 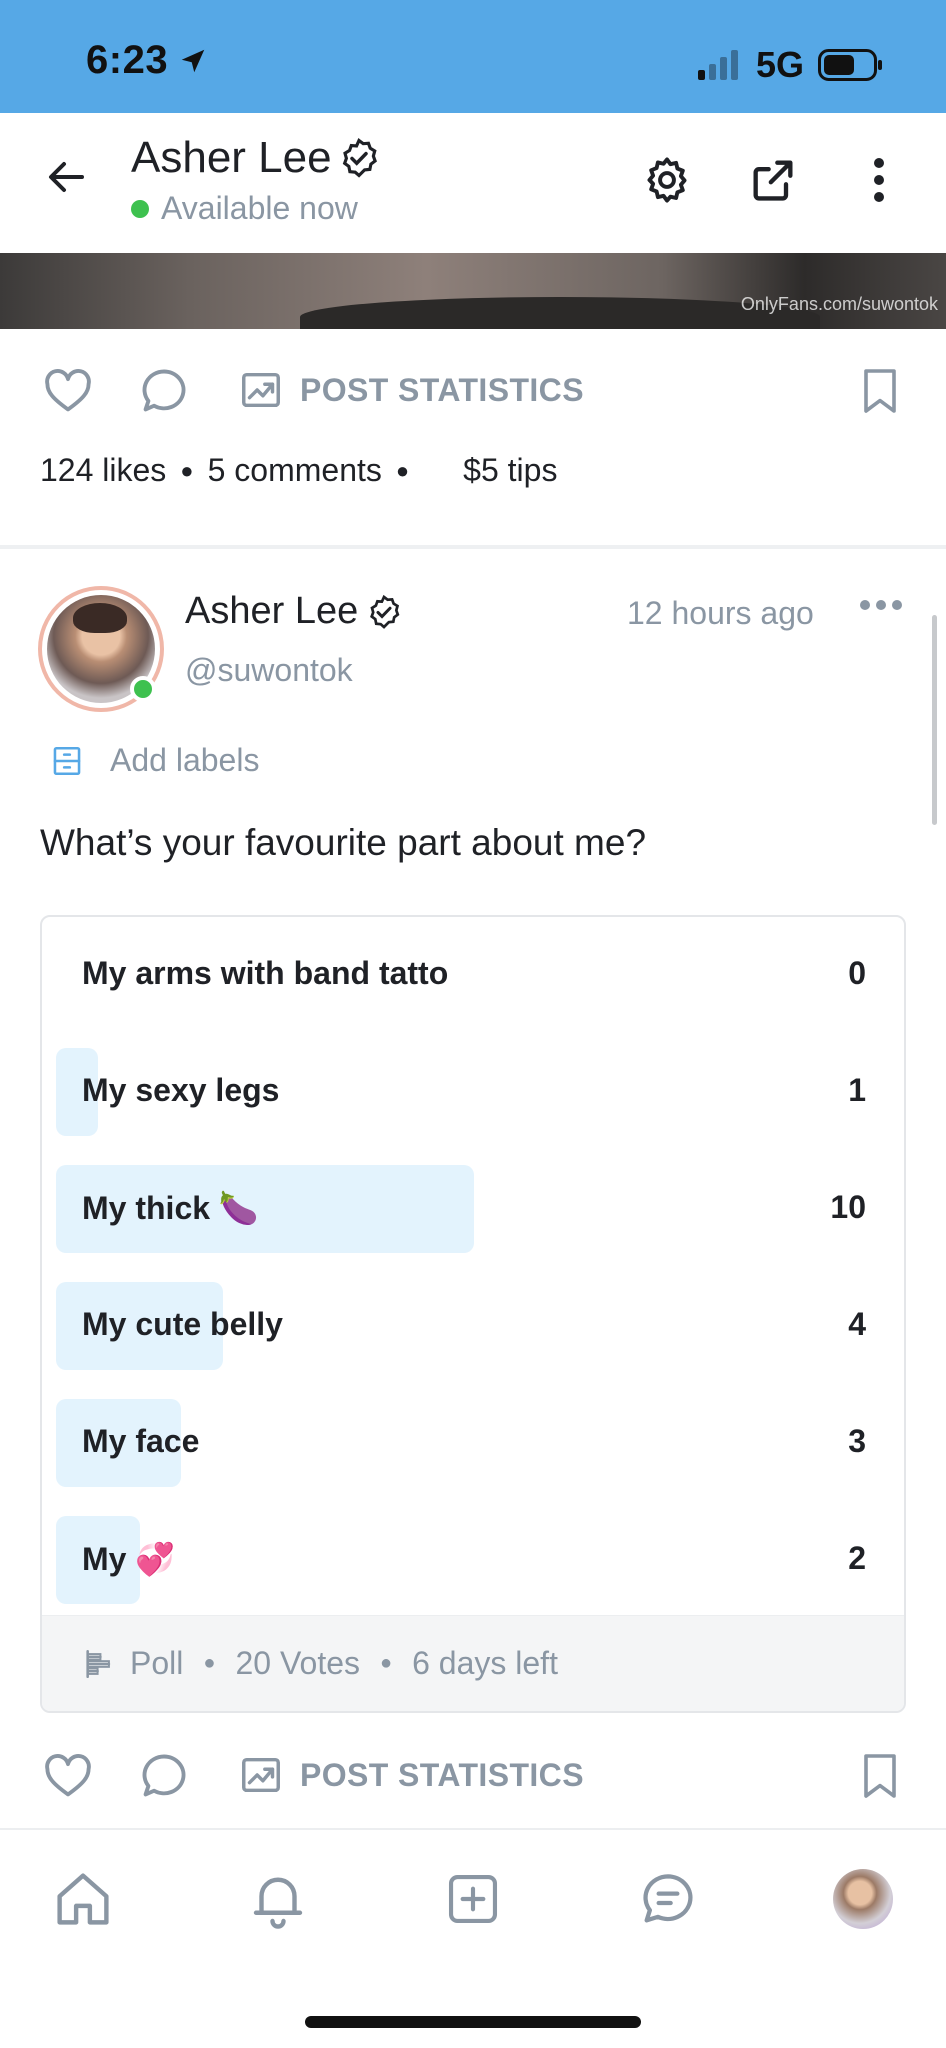 I want to click on post-media-image: OnlyFans.com/suwontok, so click(x=473, y=291).